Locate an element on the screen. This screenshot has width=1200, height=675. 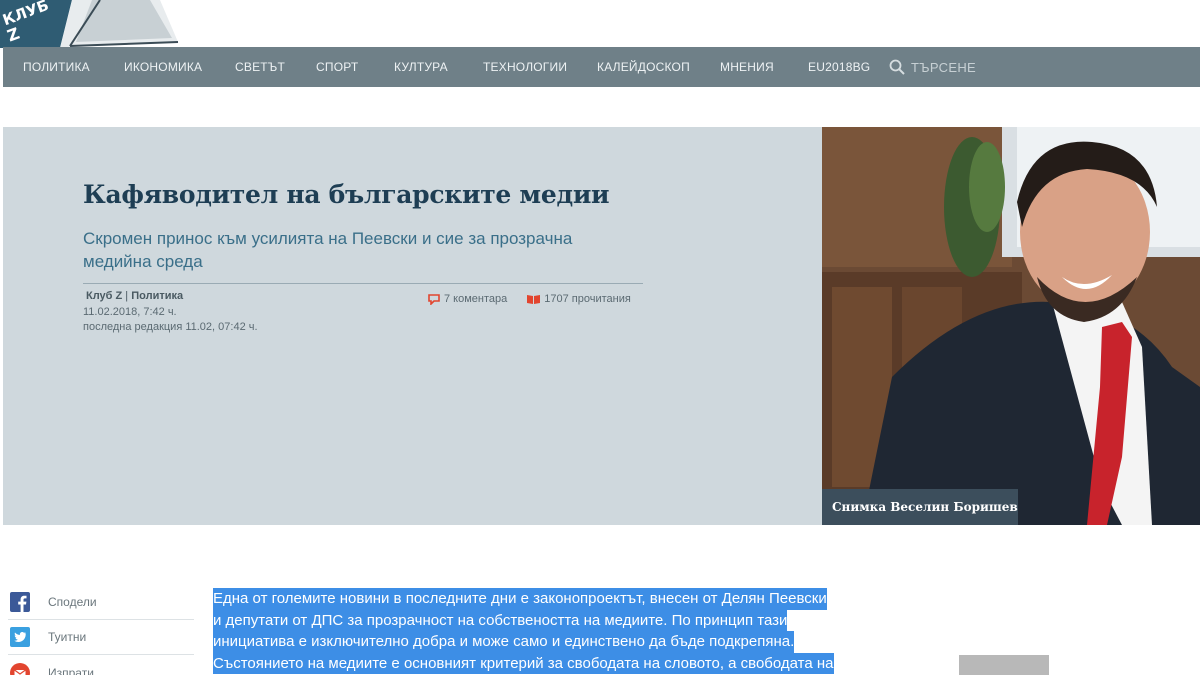
article-stats: 7 коментара 1707 прочитания is located at coordinates (529, 299).